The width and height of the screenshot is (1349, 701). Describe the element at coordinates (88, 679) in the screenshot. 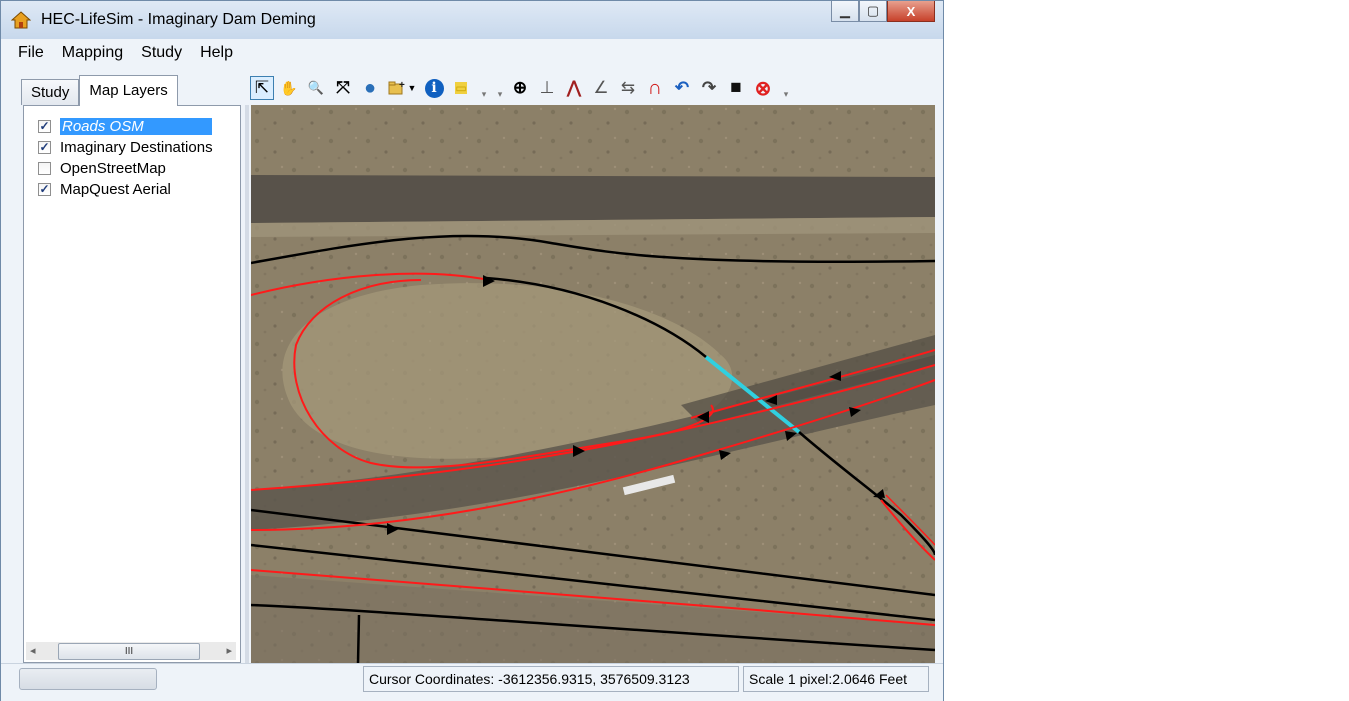

I see `progress-bar` at that location.